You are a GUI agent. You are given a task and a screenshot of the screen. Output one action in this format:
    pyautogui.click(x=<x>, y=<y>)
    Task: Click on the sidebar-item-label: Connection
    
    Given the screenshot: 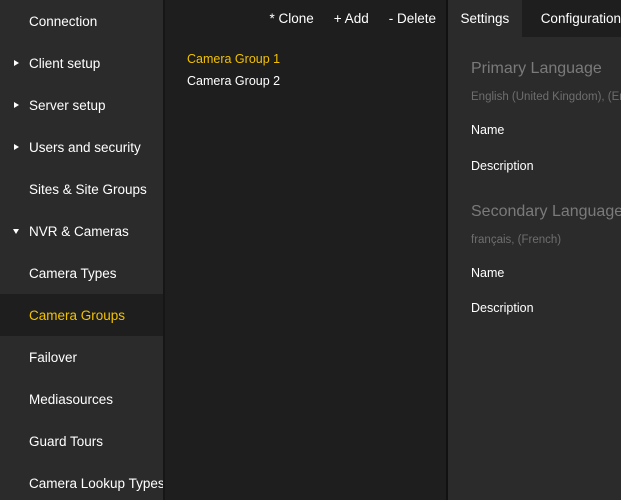 What is the action you would take?
    pyautogui.click(x=63, y=21)
    